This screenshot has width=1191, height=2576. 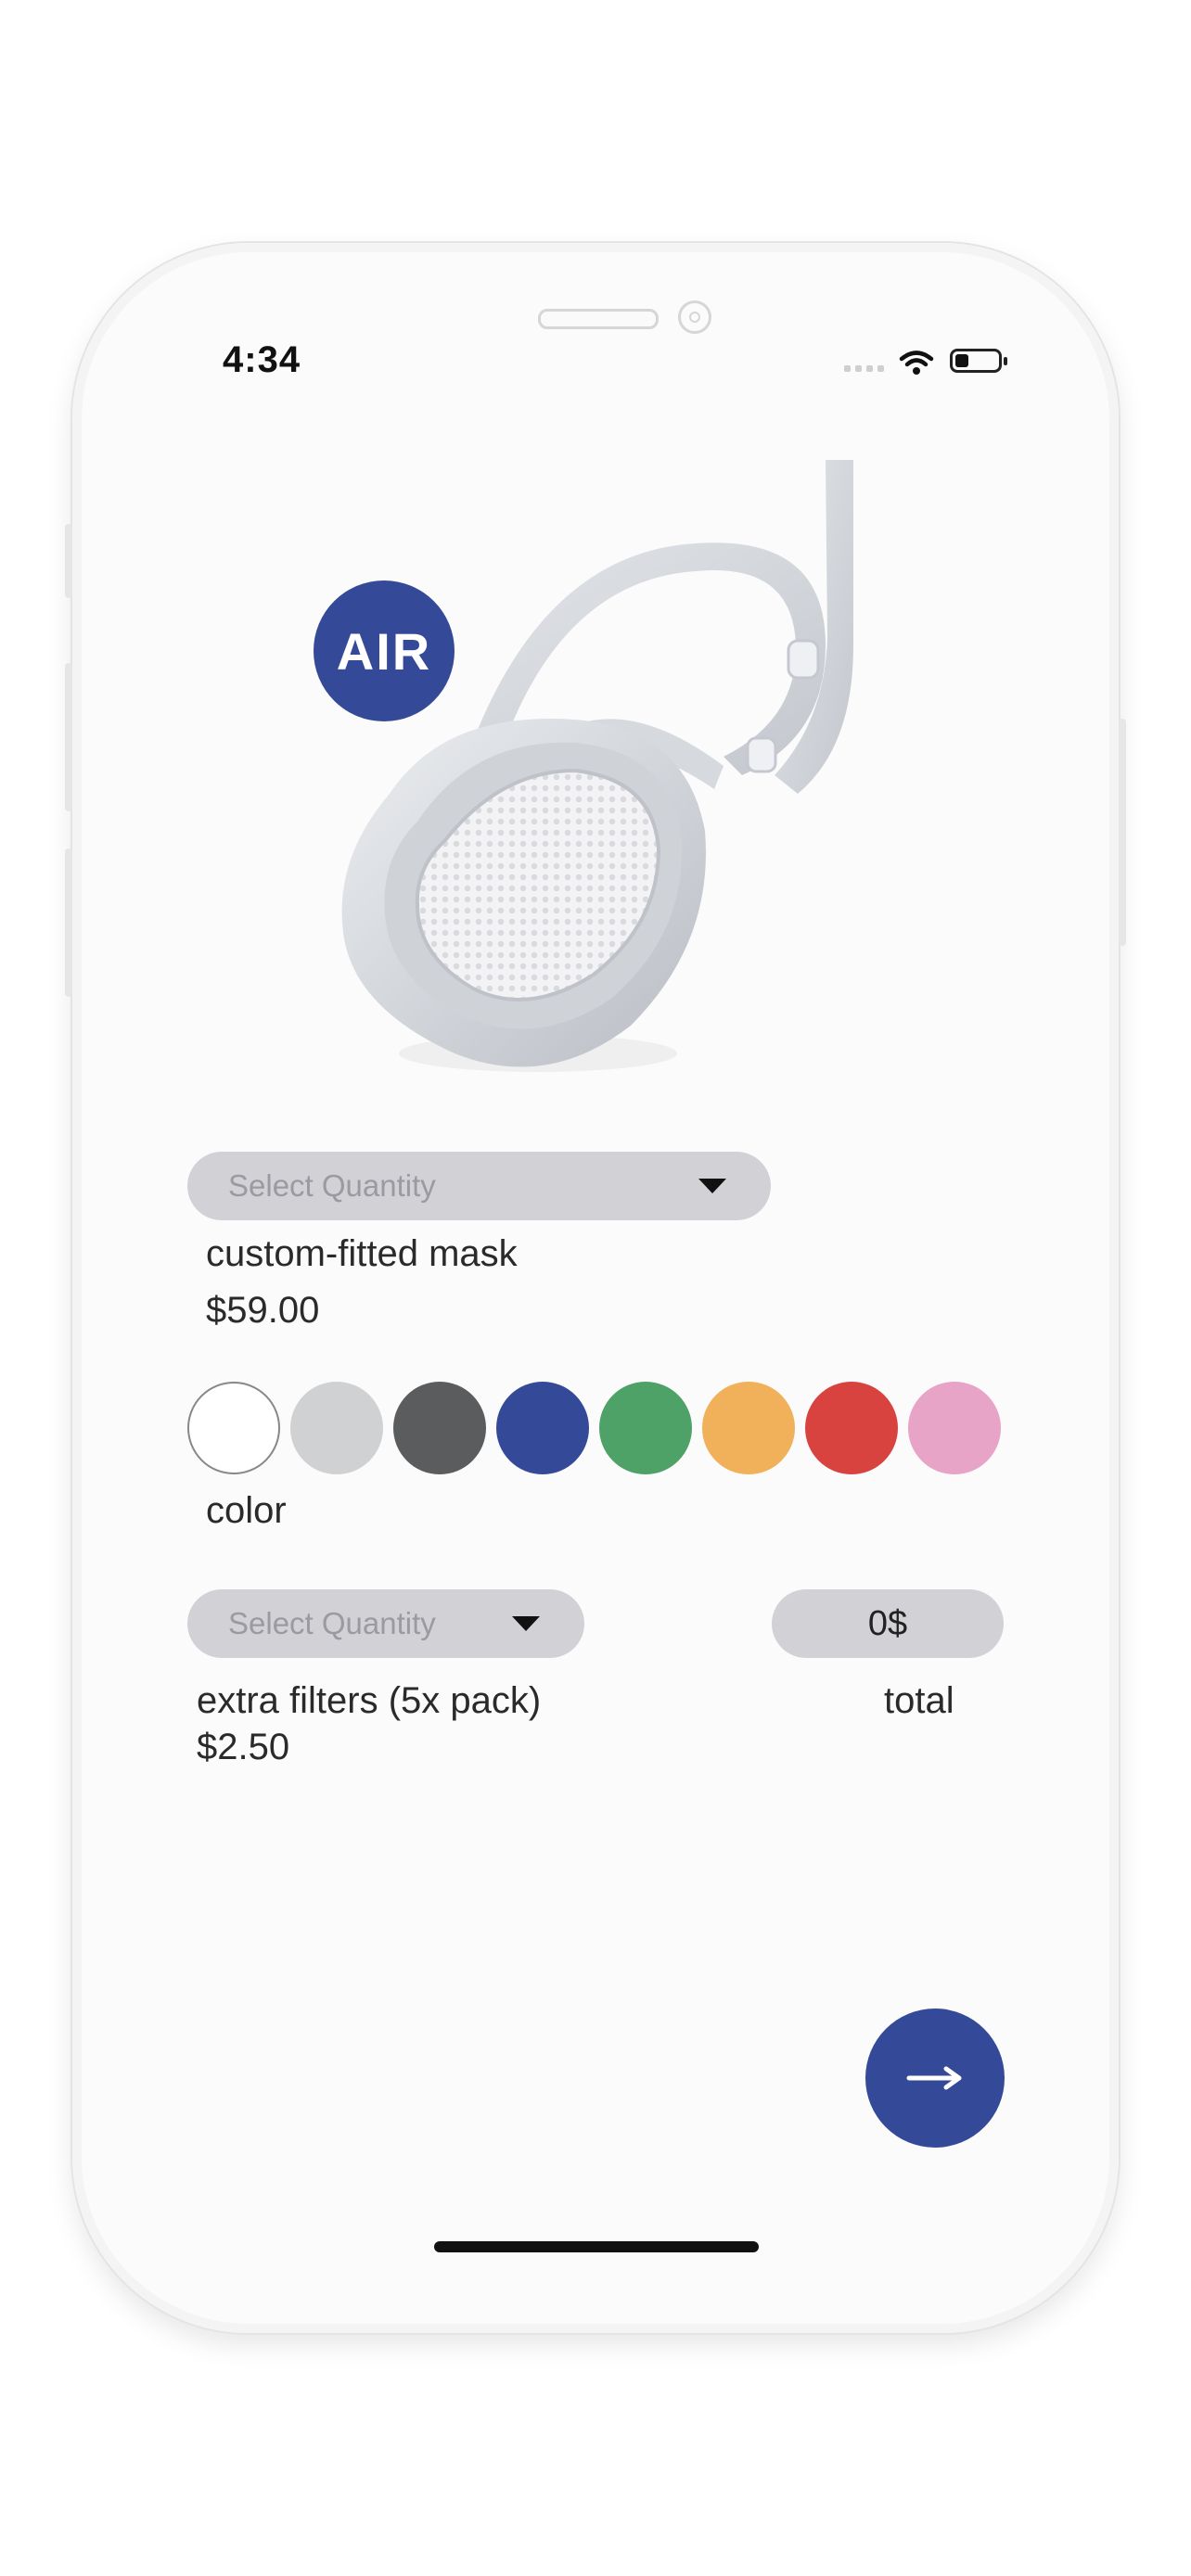 I want to click on color-label: color, so click(x=247, y=1511).